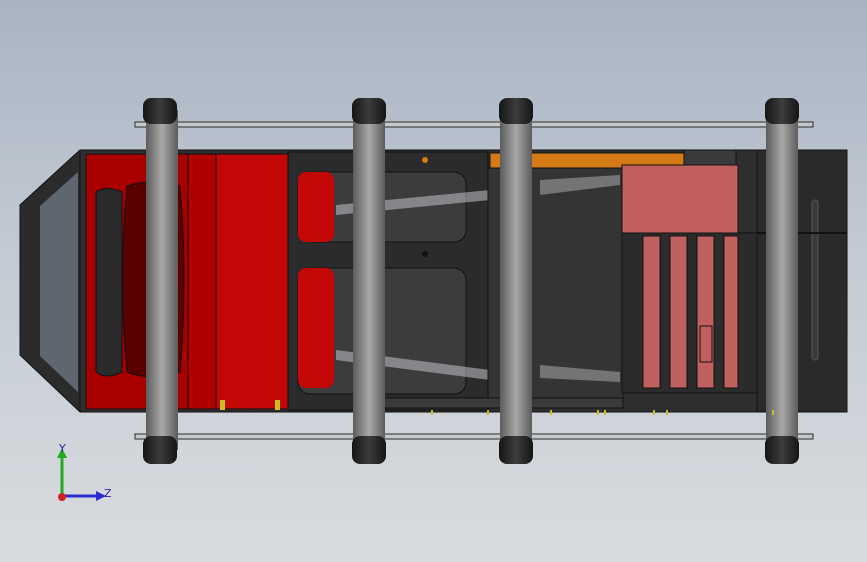  Describe the element at coordinates (62, 497) in the screenshot. I see `x-axis-dot` at that location.